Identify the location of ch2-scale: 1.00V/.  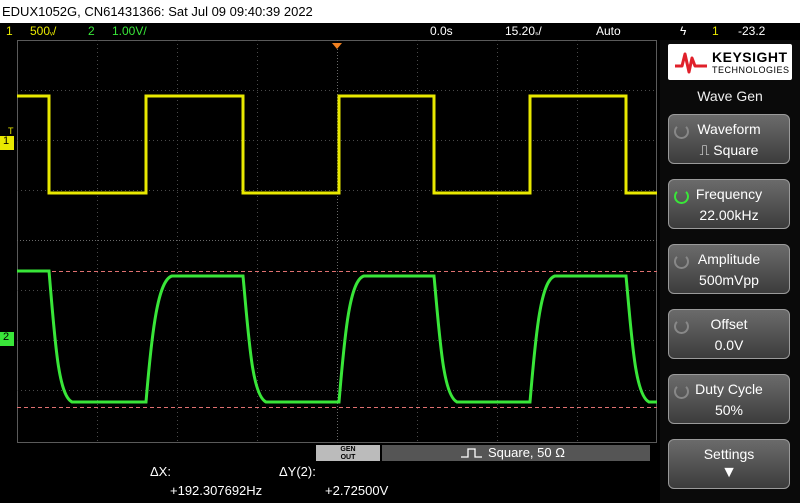
(129, 31).